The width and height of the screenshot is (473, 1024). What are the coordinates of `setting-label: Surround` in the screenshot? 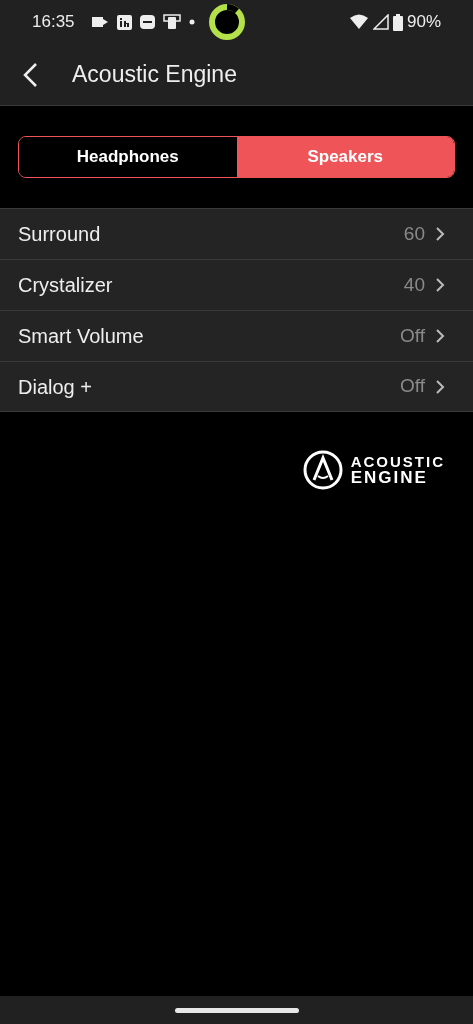 It's located at (59, 234).